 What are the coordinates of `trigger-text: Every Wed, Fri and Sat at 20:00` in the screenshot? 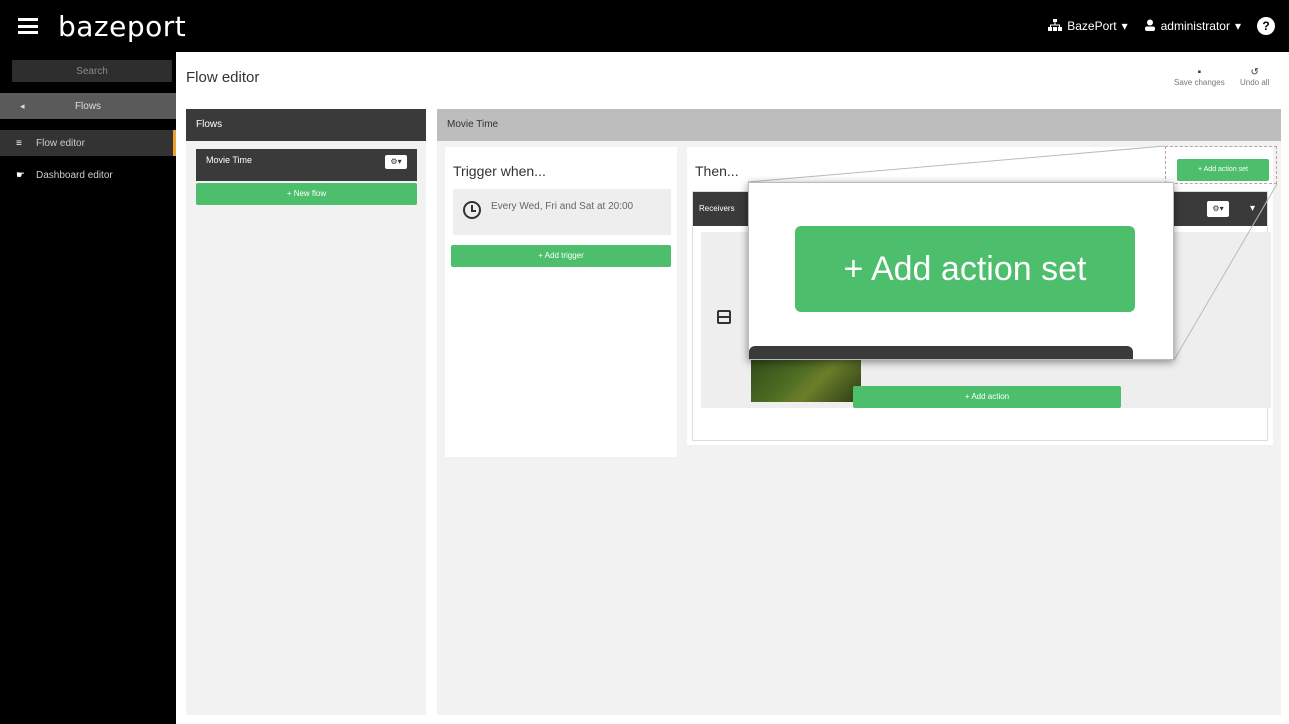 It's located at (562, 206).